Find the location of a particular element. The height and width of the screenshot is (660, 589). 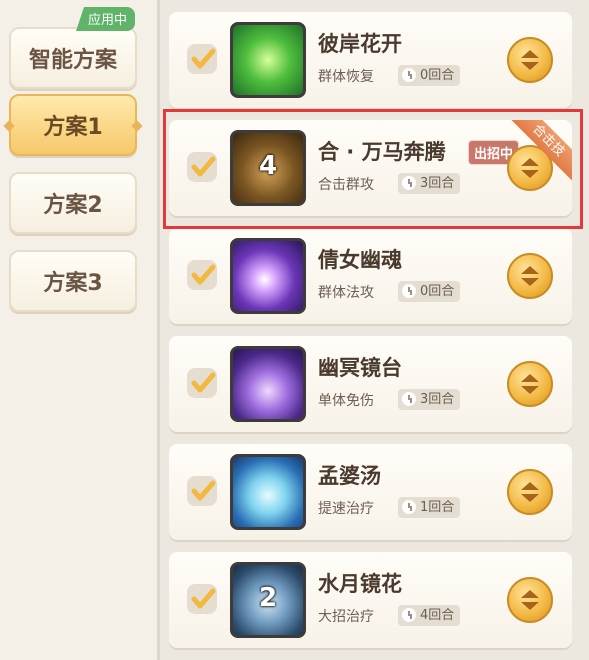

plan-label: 方案3 is located at coordinates (73, 283).